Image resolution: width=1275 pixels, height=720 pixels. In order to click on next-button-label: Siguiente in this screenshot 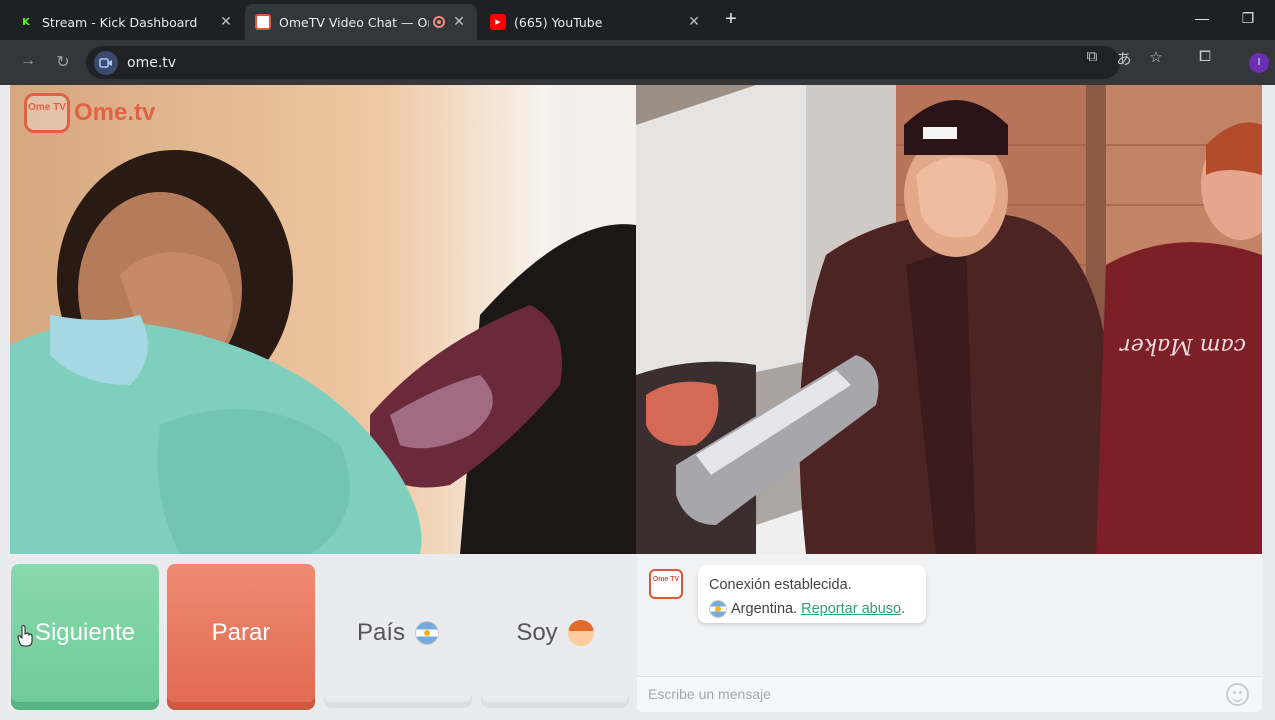, I will do `click(85, 632)`.